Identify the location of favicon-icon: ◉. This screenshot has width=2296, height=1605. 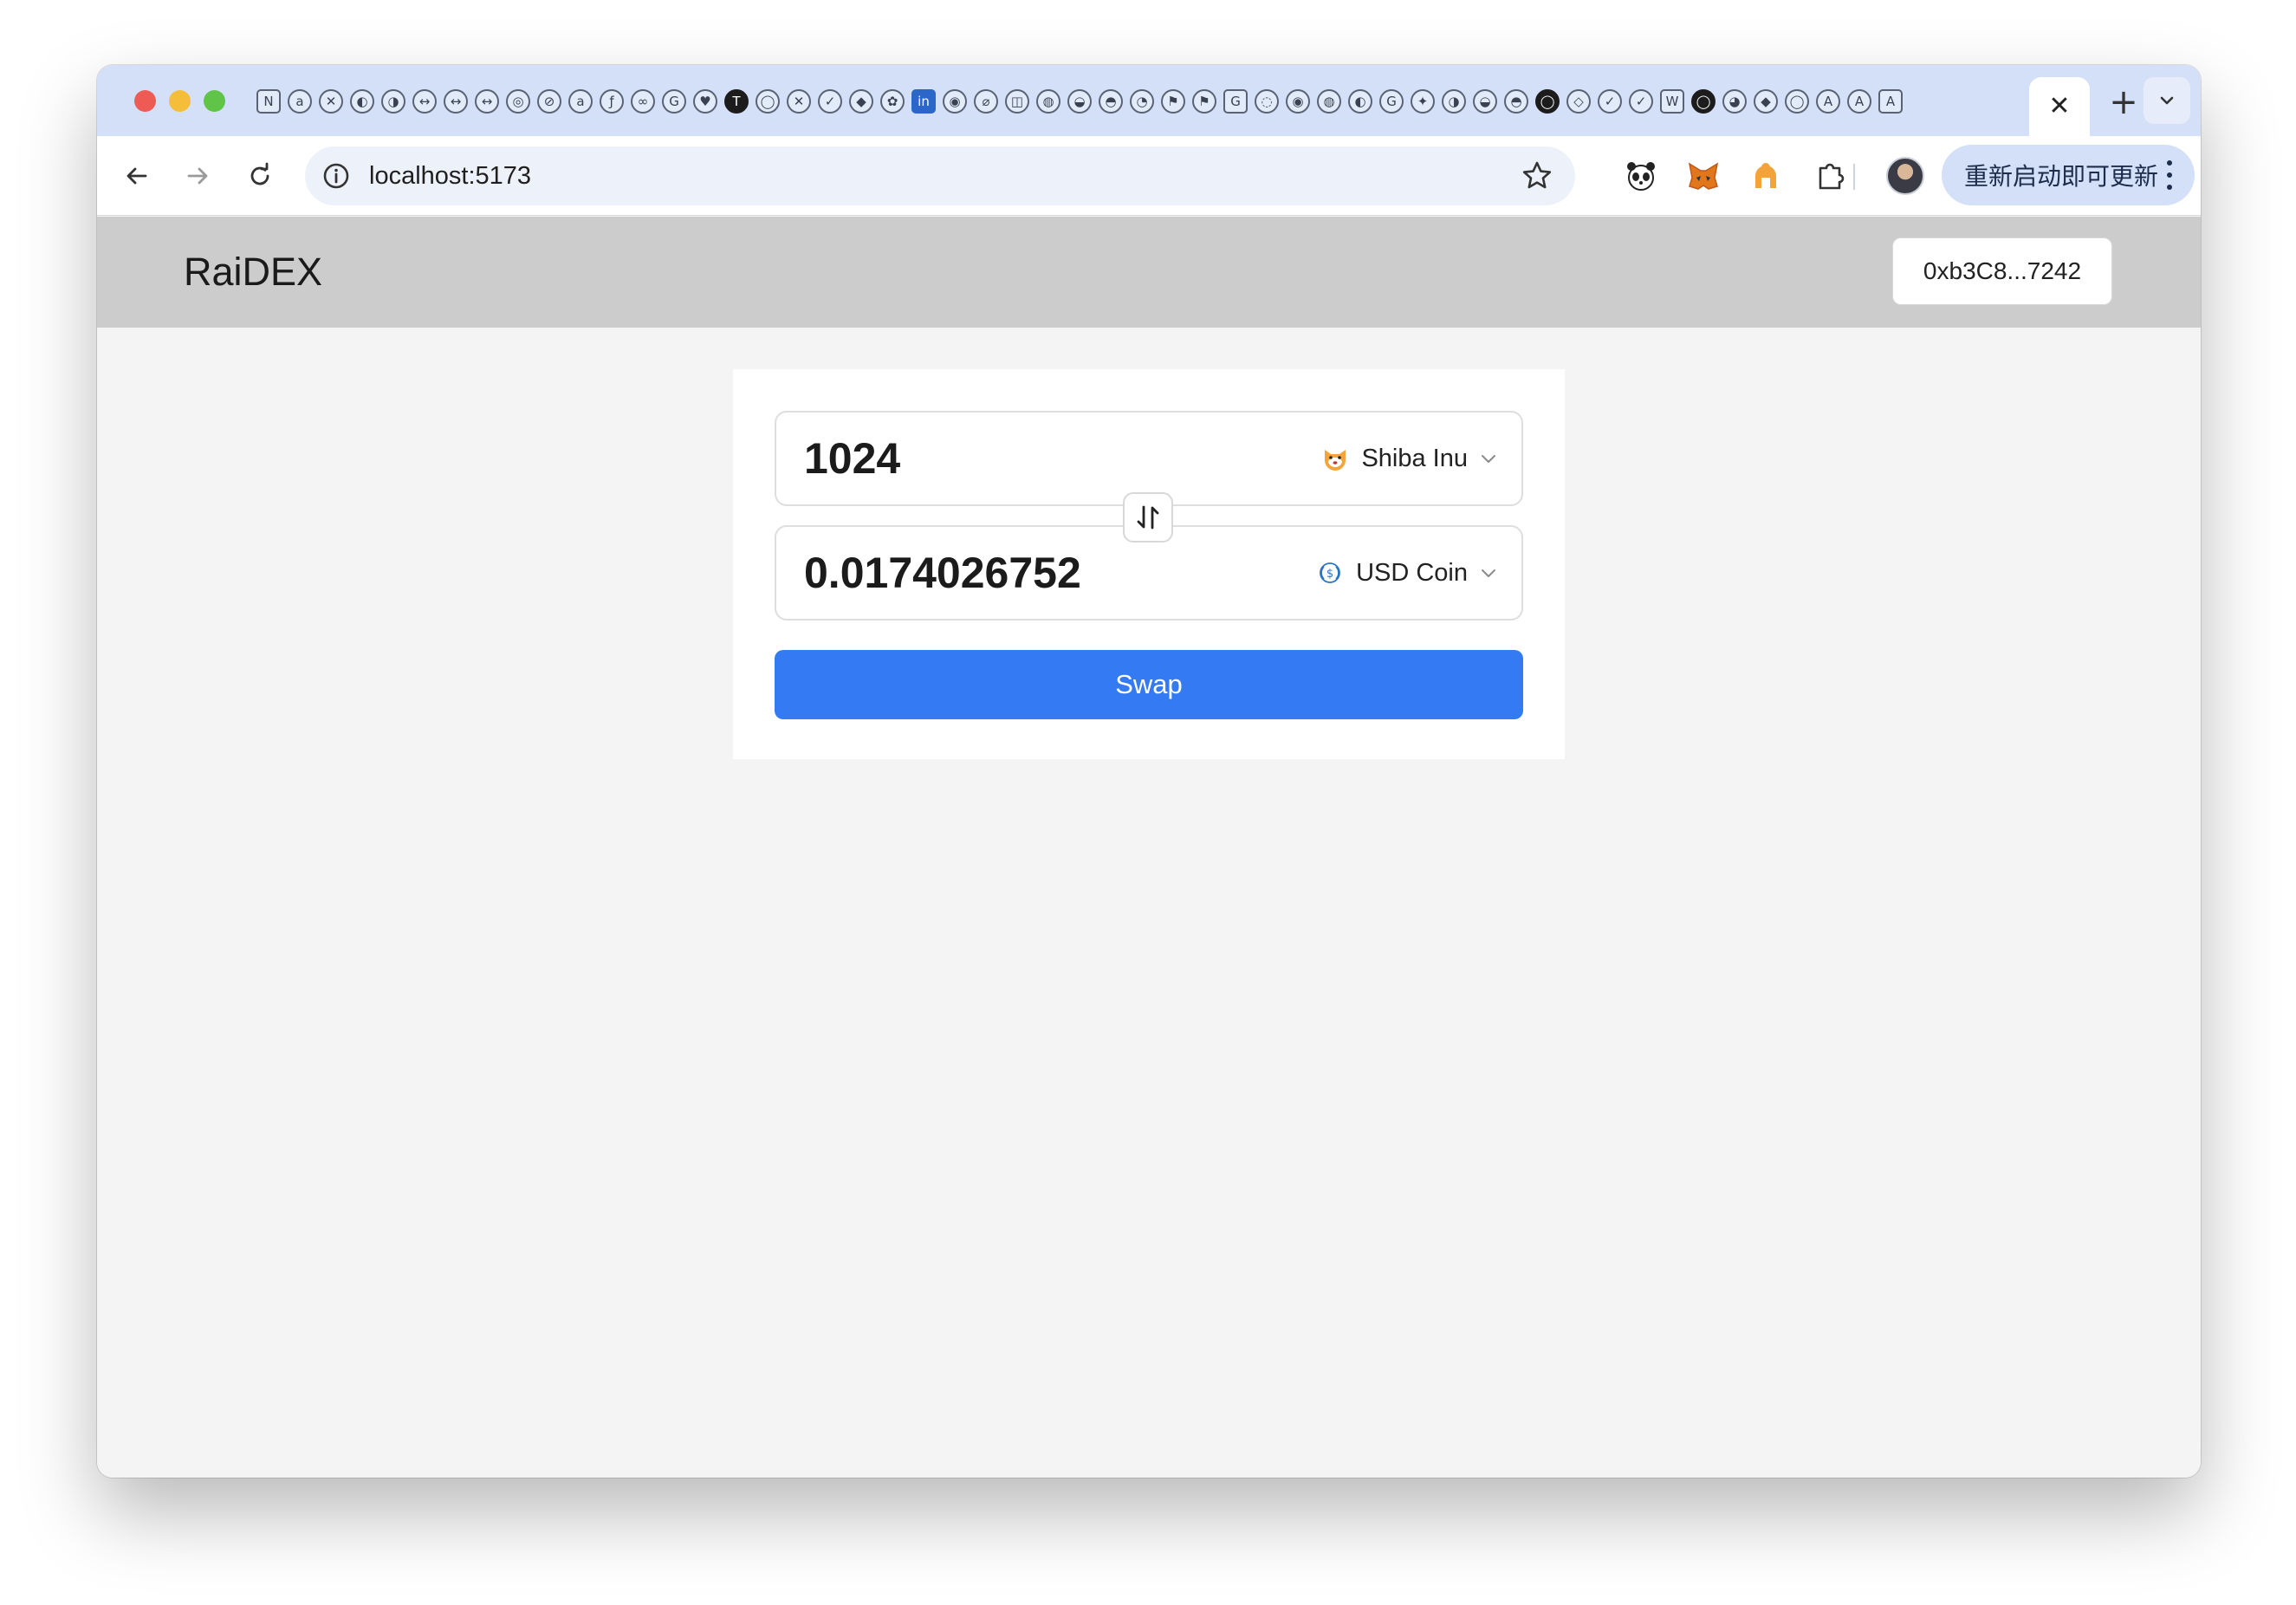
(1298, 101).